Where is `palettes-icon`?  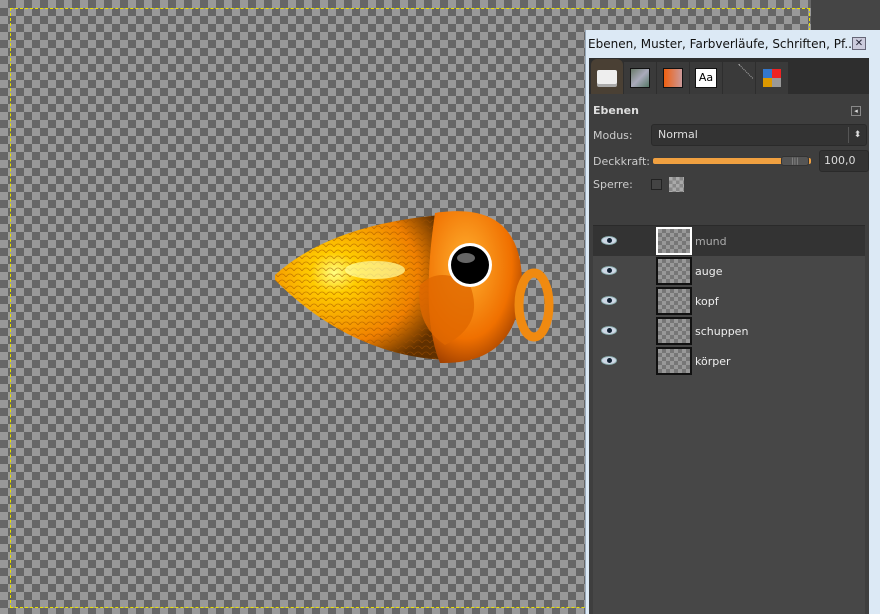 palettes-icon is located at coordinates (772, 78).